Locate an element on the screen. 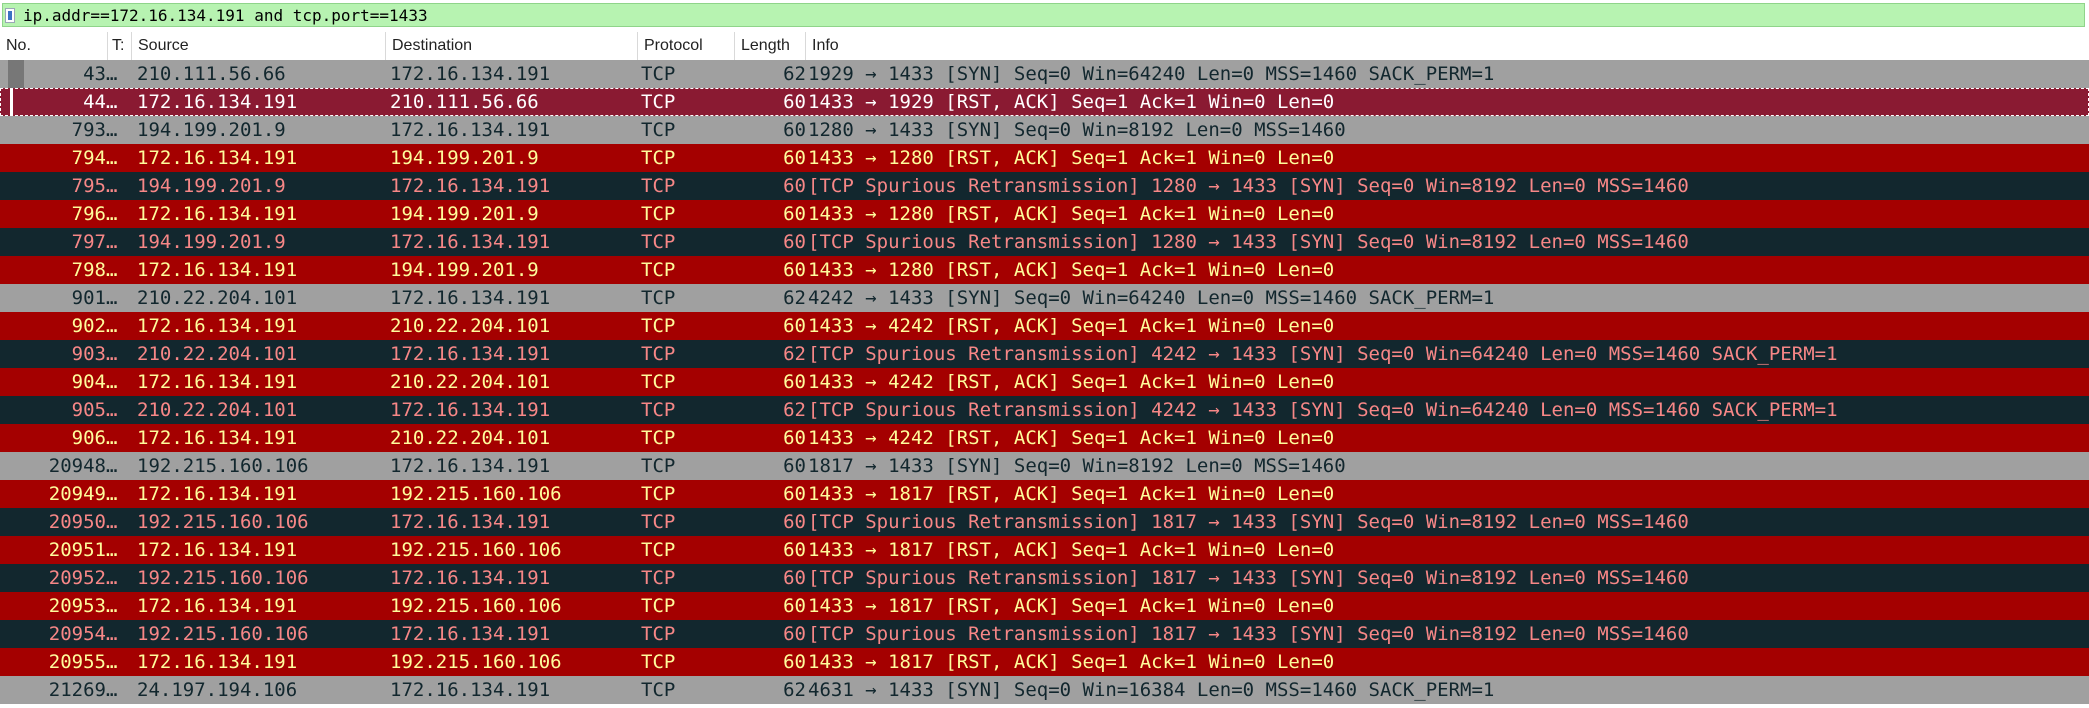 Image resolution: width=2089 pixels, height=708 pixels. packet-source: 194.199.201.9 is located at coordinates (211, 242).